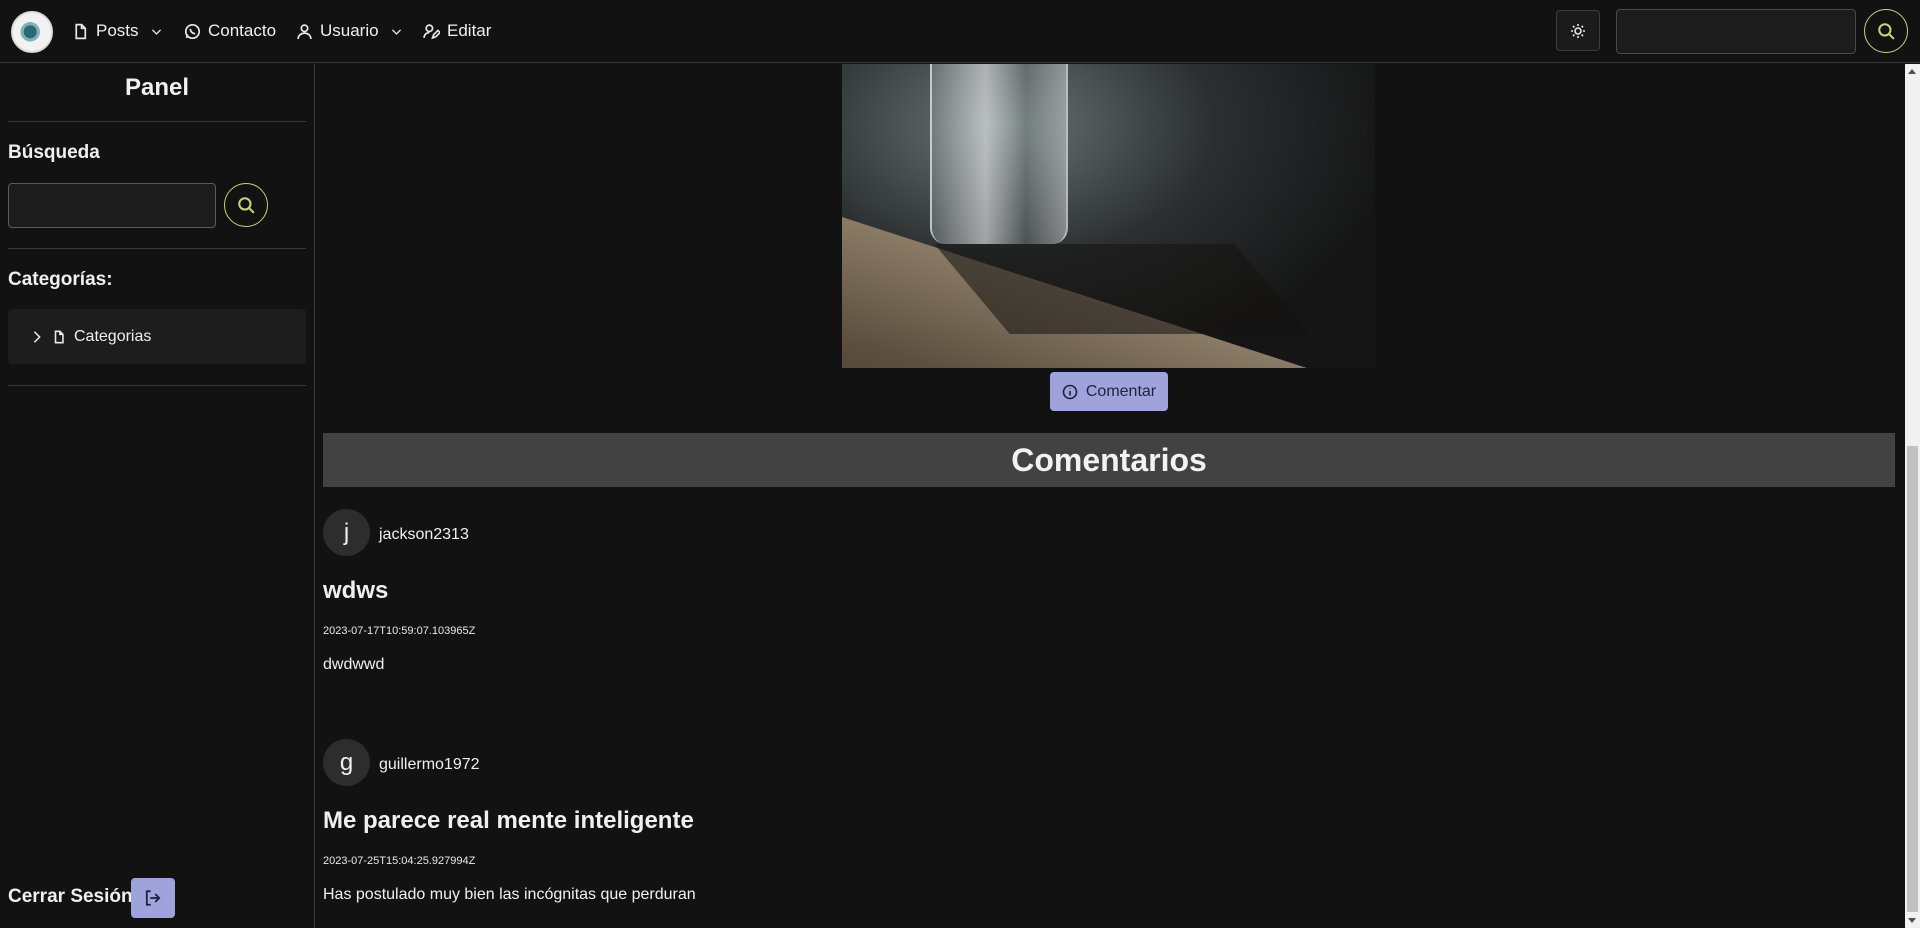 This screenshot has height=928, width=1920. Describe the element at coordinates (60, 279) in the screenshot. I see `categories-heading: Categorías:` at that location.